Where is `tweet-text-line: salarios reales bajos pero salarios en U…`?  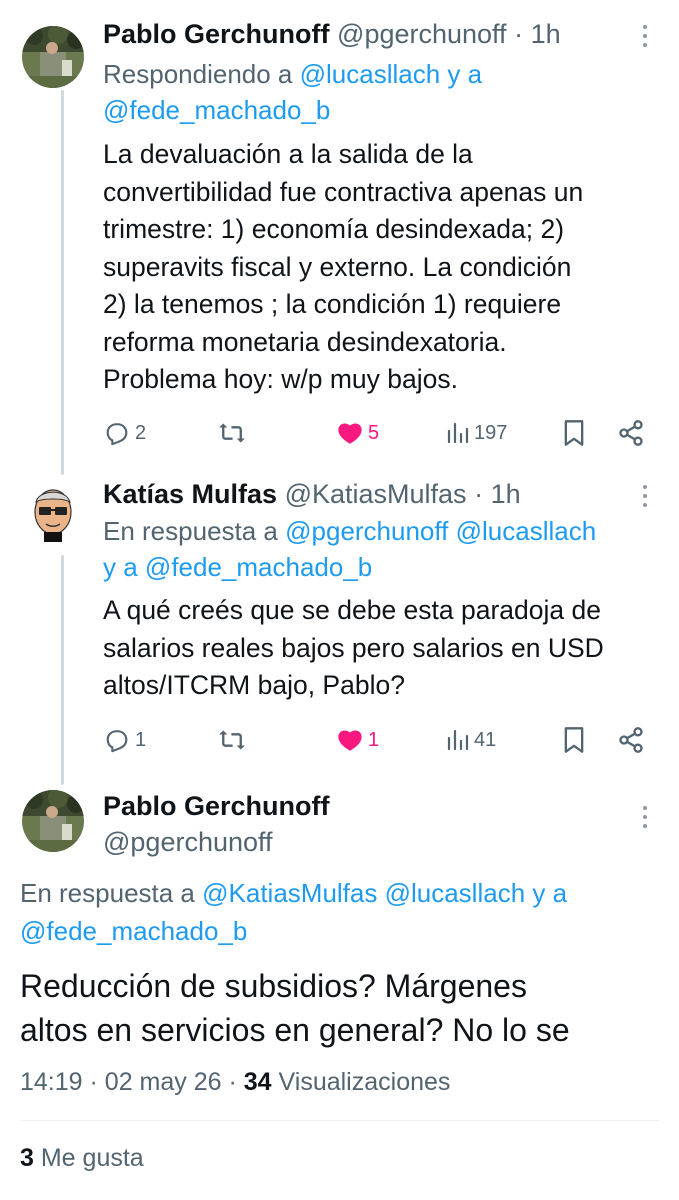 tweet-text-line: salarios reales bajos pero salarios en U… is located at coordinates (353, 647).